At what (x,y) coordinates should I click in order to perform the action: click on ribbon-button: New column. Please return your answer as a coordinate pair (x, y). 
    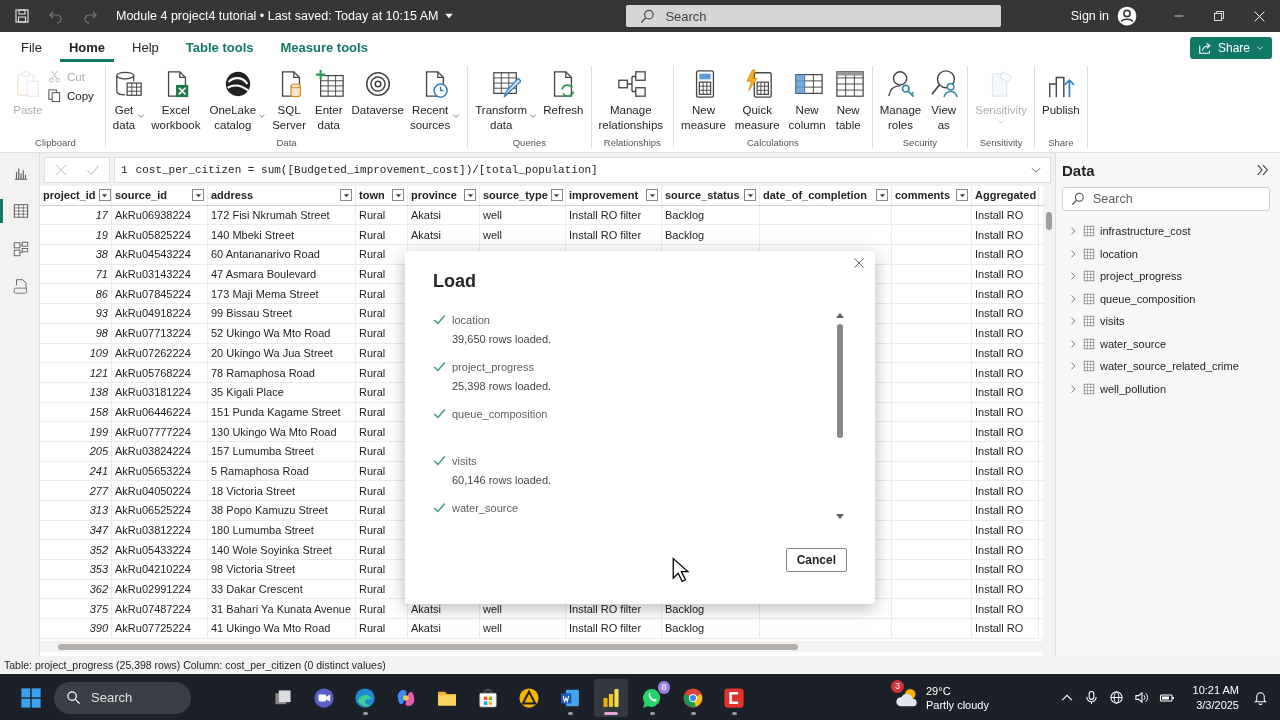
    Looking at the image, I should click on (808, 99).